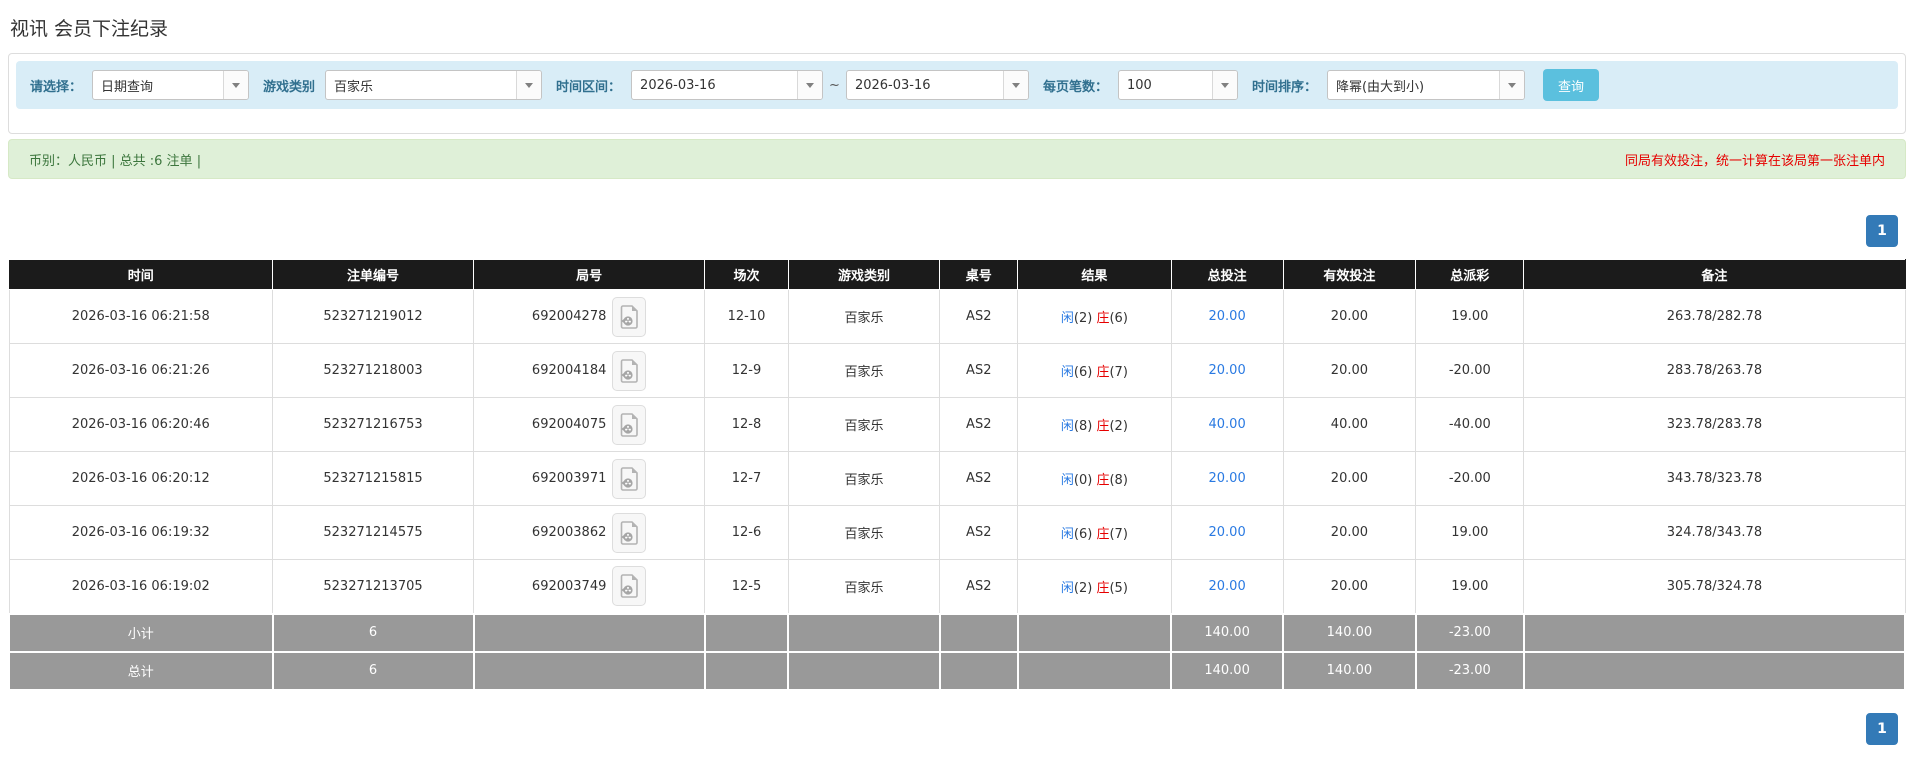  Describe the element at coordinates (141, 316) in the screenshot. I see `cell-time: 2026-03-16 06:21:58` at that location.